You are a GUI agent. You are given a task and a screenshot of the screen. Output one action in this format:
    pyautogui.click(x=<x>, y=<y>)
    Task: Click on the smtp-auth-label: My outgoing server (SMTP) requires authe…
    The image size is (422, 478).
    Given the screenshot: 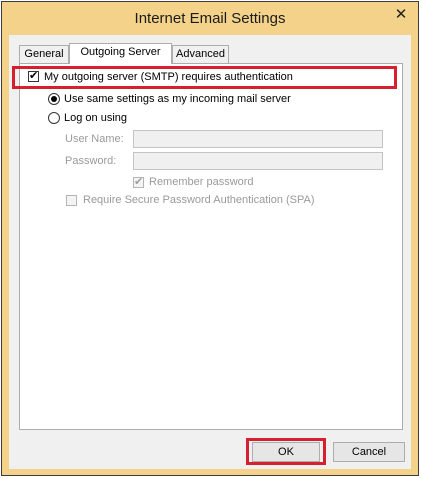 What is the action you would take?
    pyautogui.click(x=168, y=77)
    